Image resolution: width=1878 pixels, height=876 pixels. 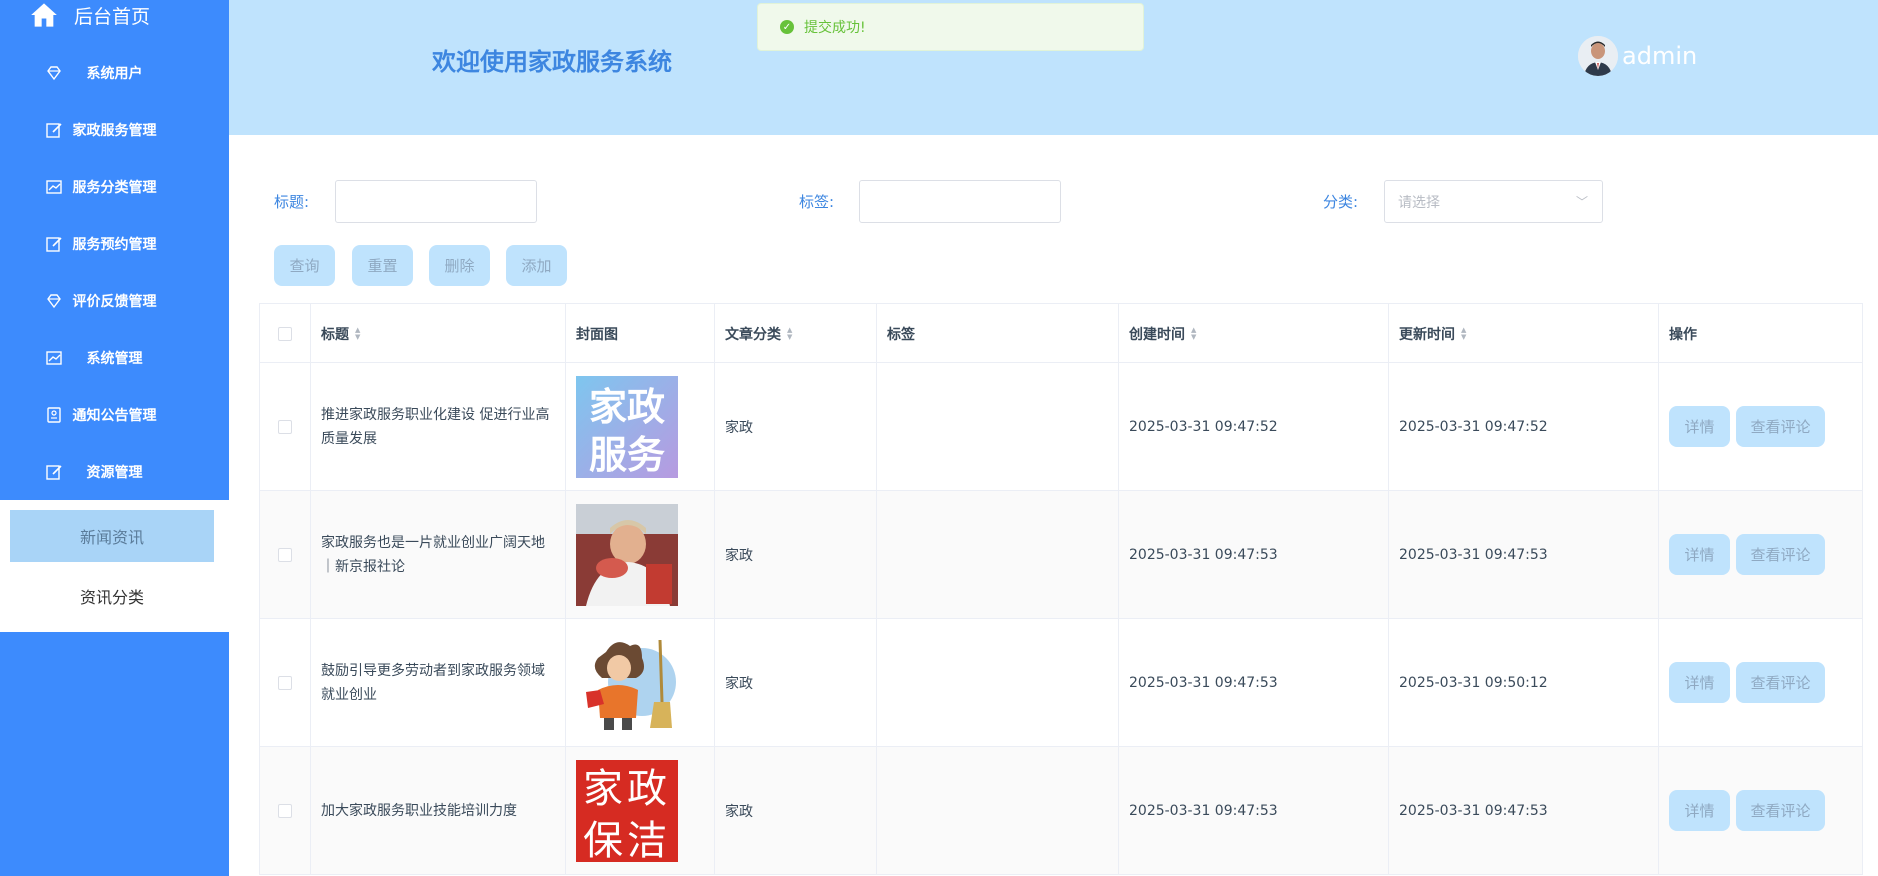 I want to click on resource-submenu: 新闻资讯 资讯分类, so click(x=114, y=566).